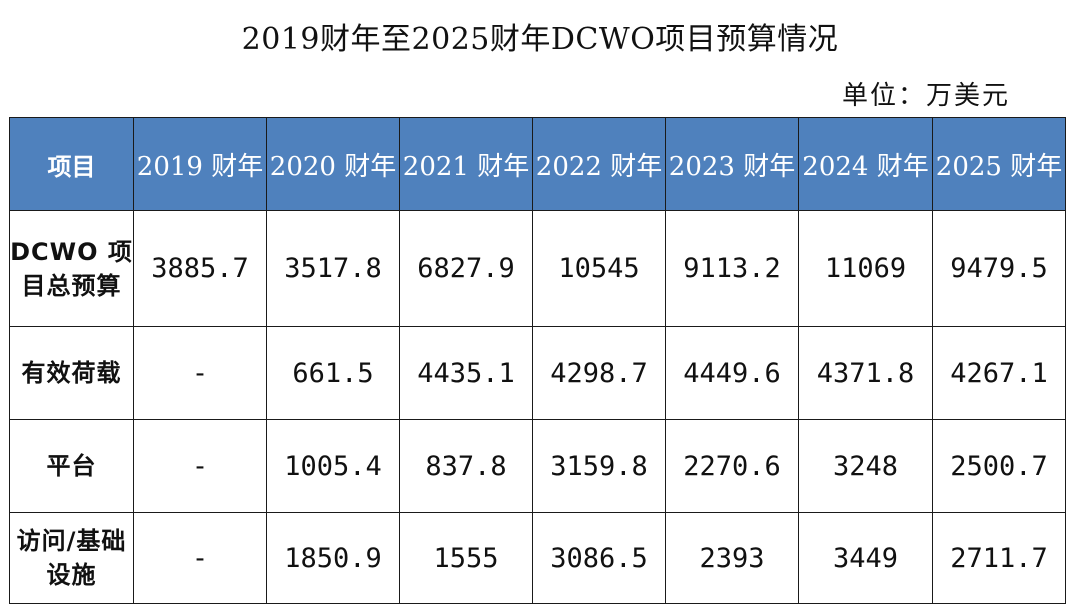 Image resolution: width=1080 pixels, height=616 pixels. I want to click on table-cell: 9113.2, so click(732, 268).